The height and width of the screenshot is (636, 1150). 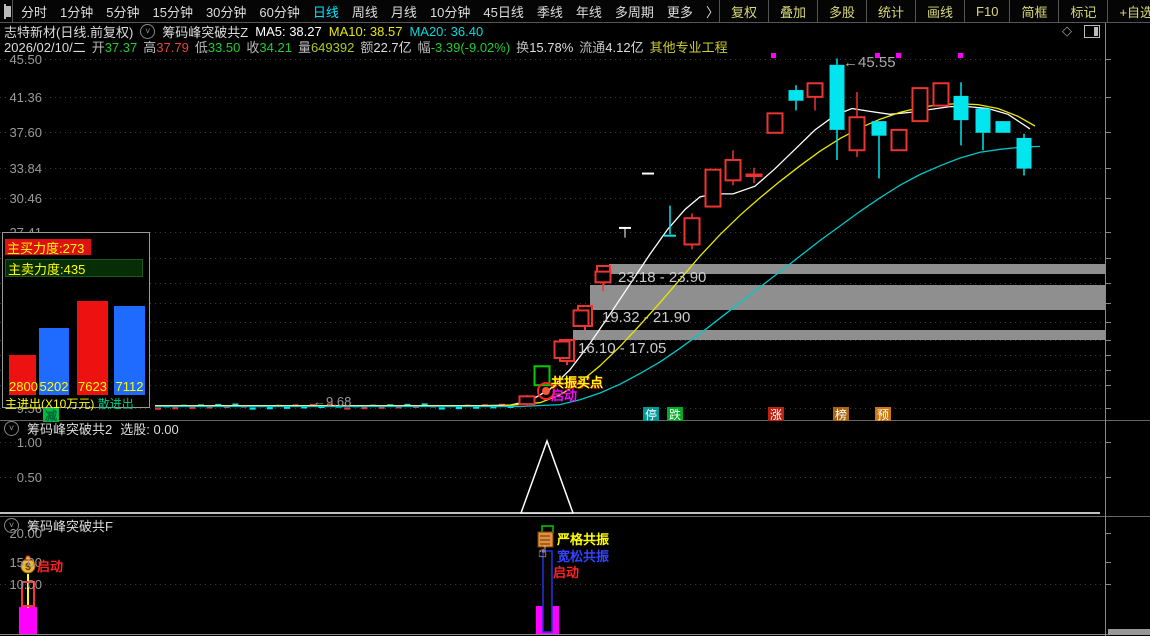 I want to click on sub-panel-2-header: ˅ 筹码峰突破共F, so click(x=58, y=526).